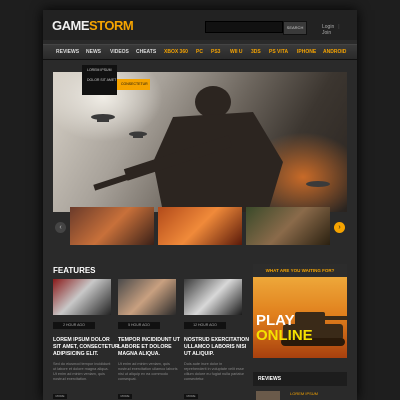  I want to click on header-links: Login | Join, so click(339, 30).